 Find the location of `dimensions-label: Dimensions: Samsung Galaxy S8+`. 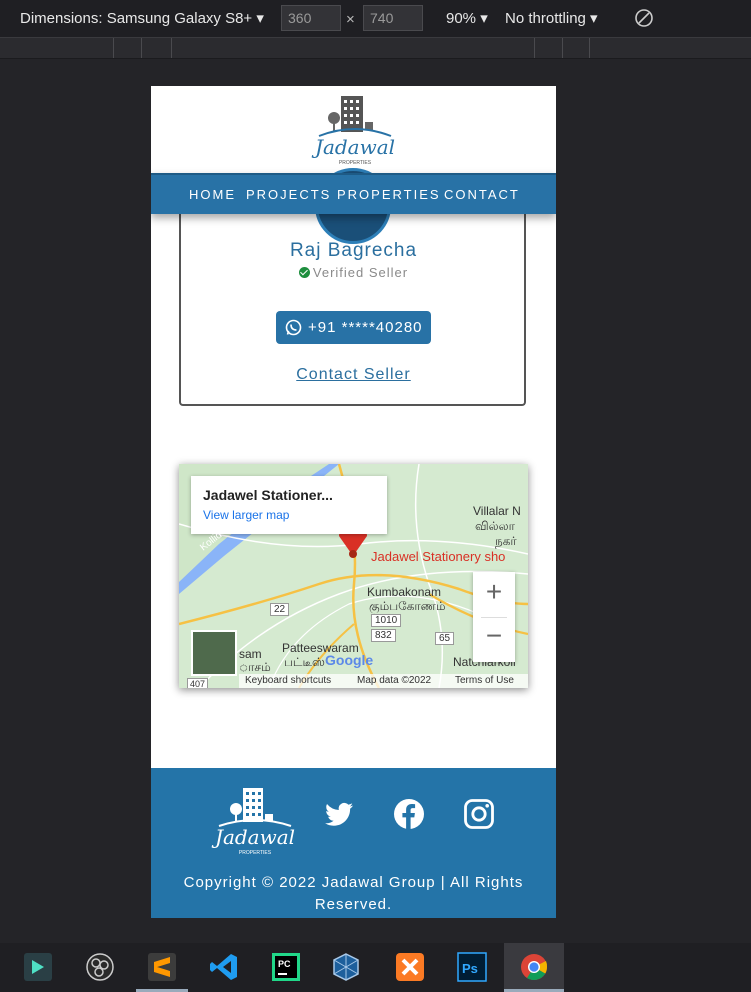

dimensions-label: Dimensions: Samsung Galaxy S8+ is located at coordinates (136, 18).